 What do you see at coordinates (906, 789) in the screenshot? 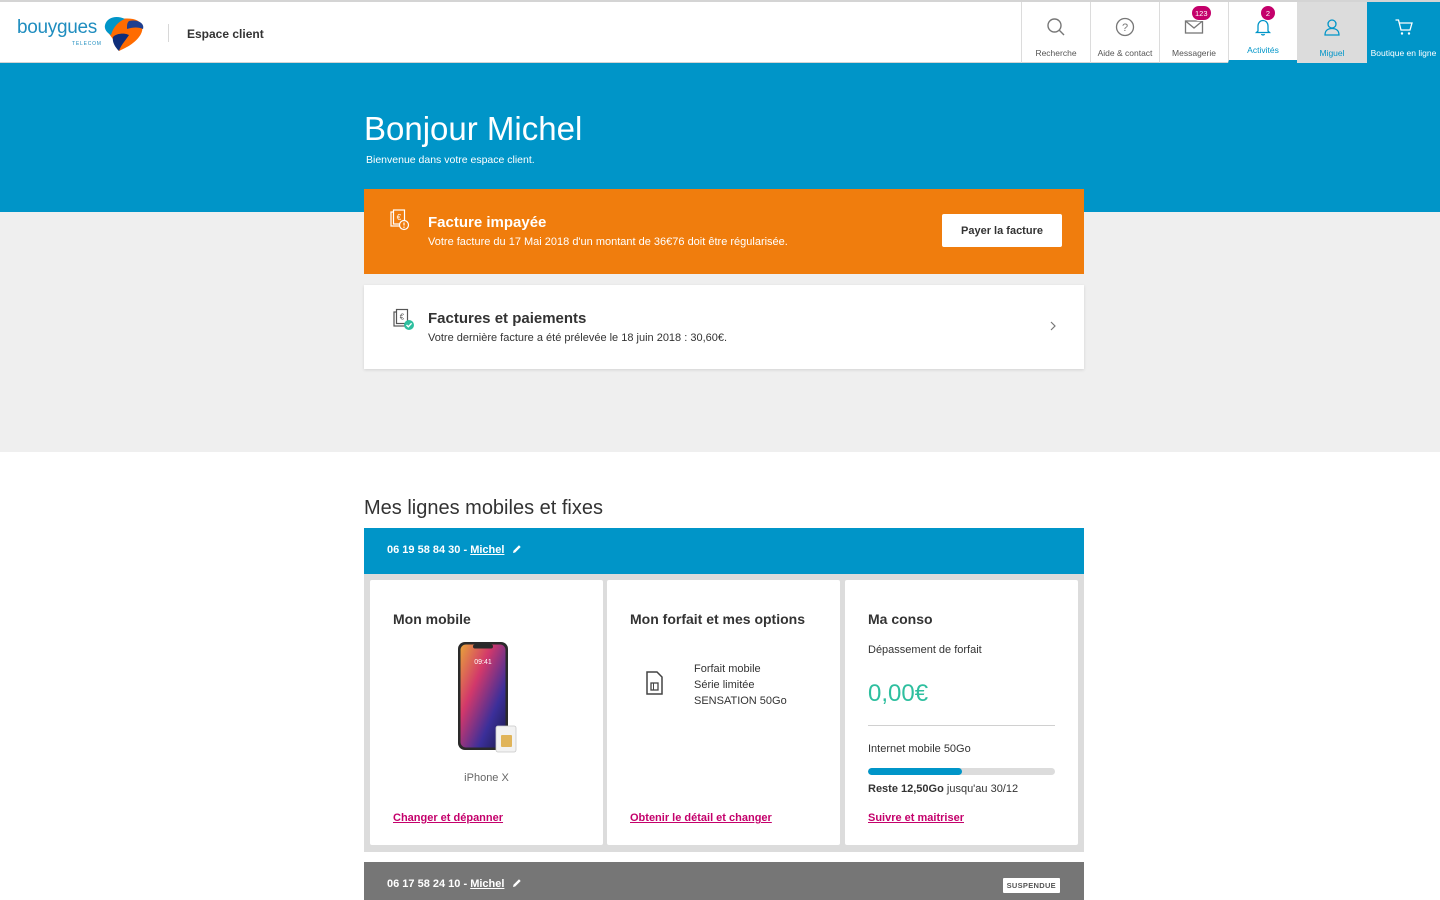
I see `data-remaining-amount: Reste 12,50Go` at bounding box center [906, 789].